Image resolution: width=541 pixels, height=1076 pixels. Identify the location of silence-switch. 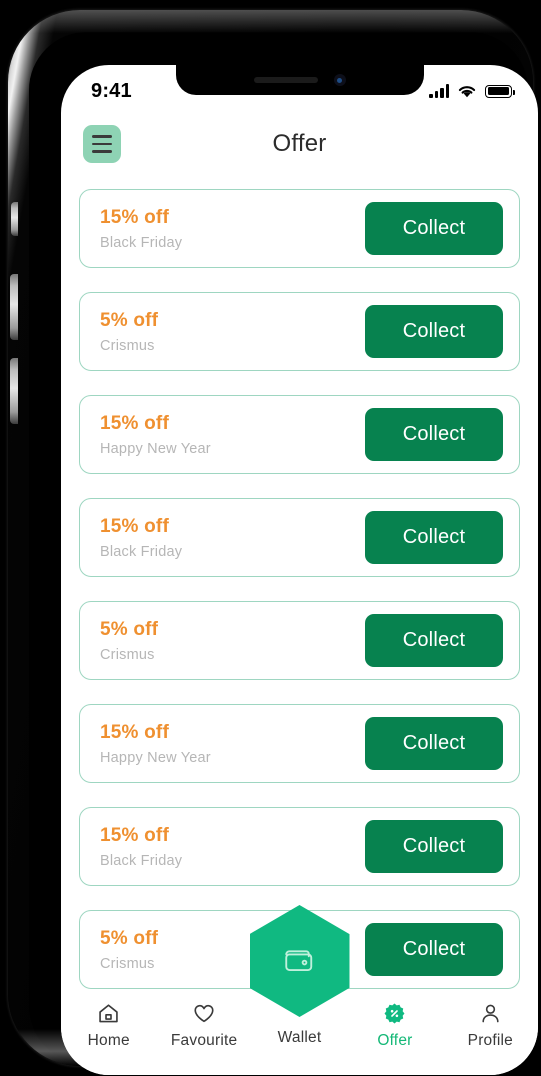
(14, 219).